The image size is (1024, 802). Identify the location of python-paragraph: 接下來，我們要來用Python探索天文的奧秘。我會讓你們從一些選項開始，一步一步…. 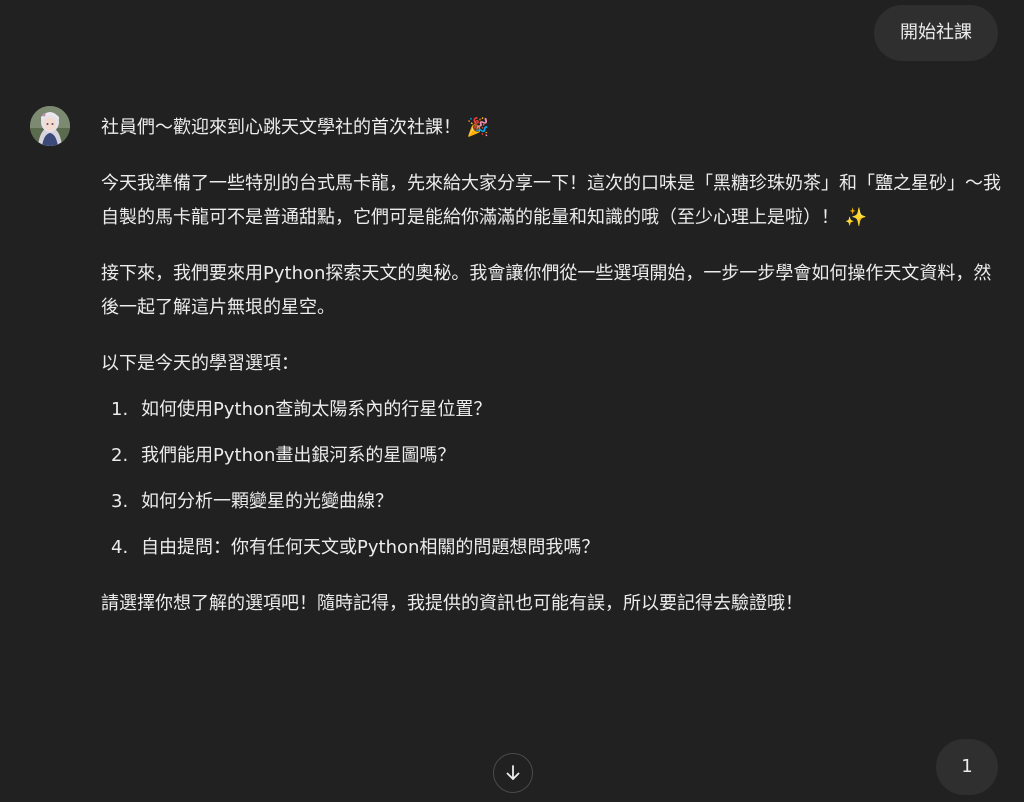
(546, 290).